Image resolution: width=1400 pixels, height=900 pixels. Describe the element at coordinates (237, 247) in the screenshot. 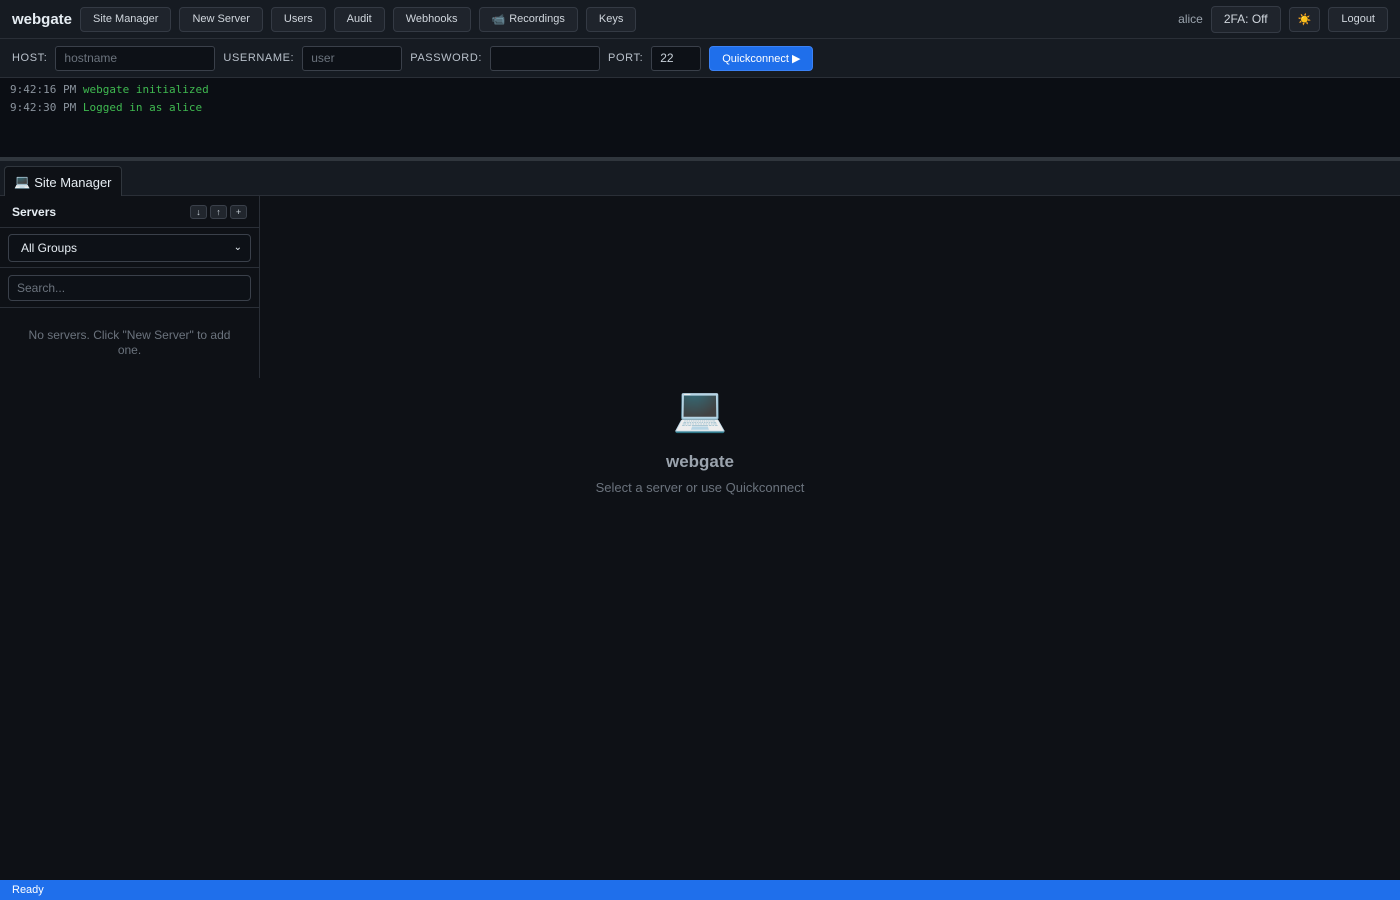

I see `chevron-down-icon: ⌄` at that location.